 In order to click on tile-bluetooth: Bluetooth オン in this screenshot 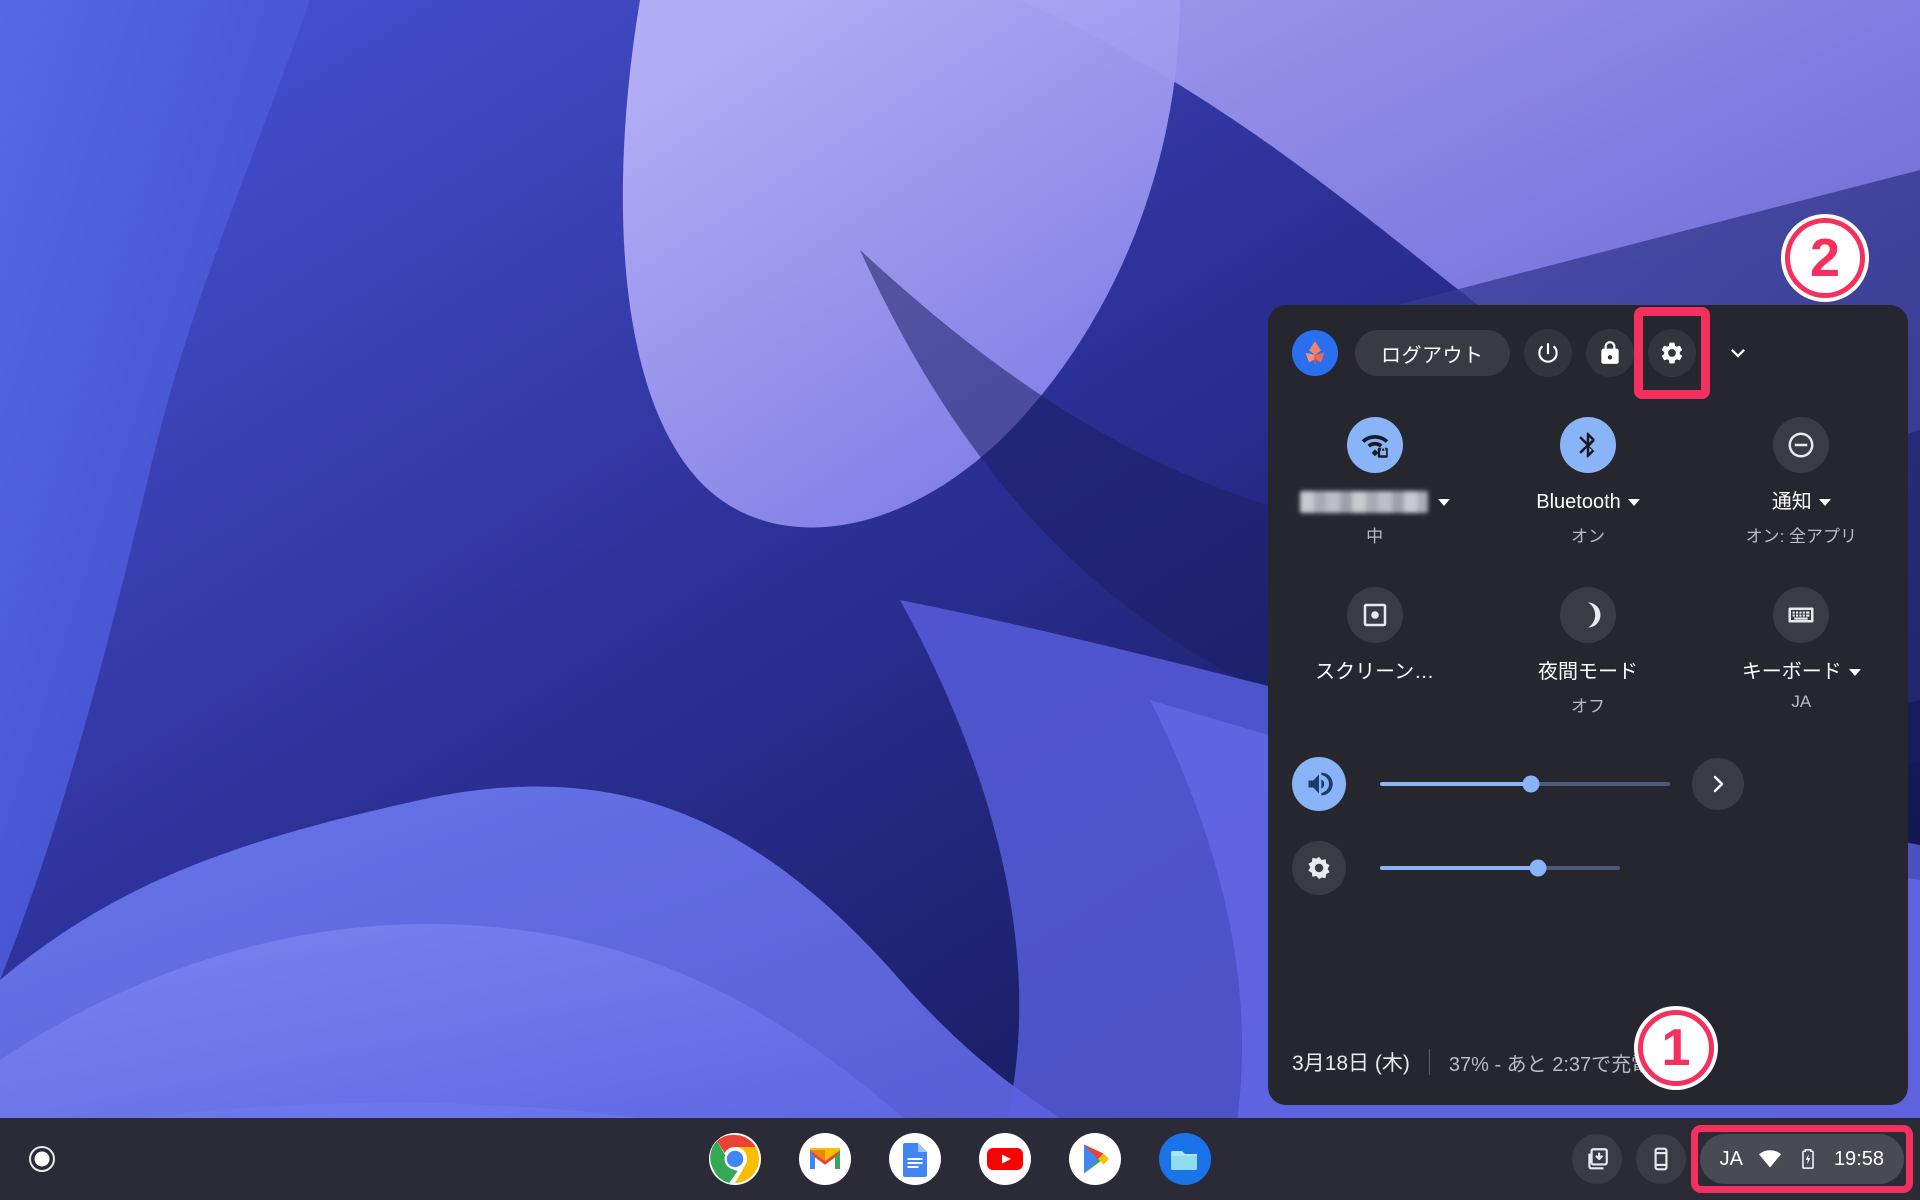, I will do `click(1587, 482)`.